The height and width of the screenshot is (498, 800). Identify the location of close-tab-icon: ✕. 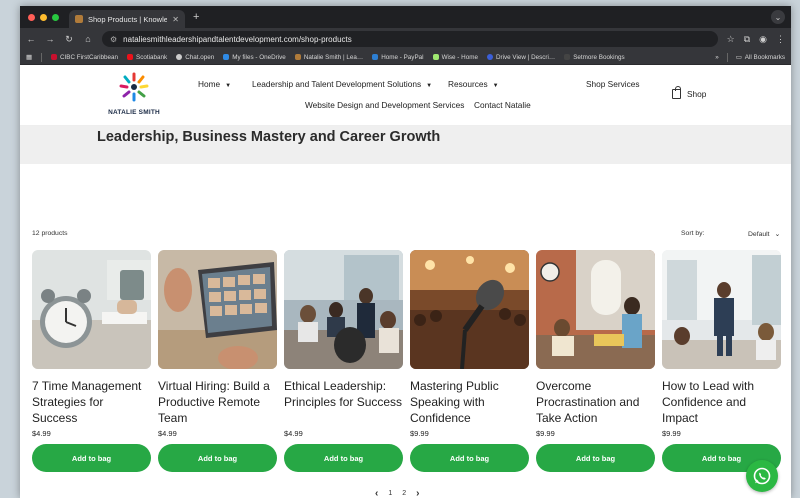
(175, 19).